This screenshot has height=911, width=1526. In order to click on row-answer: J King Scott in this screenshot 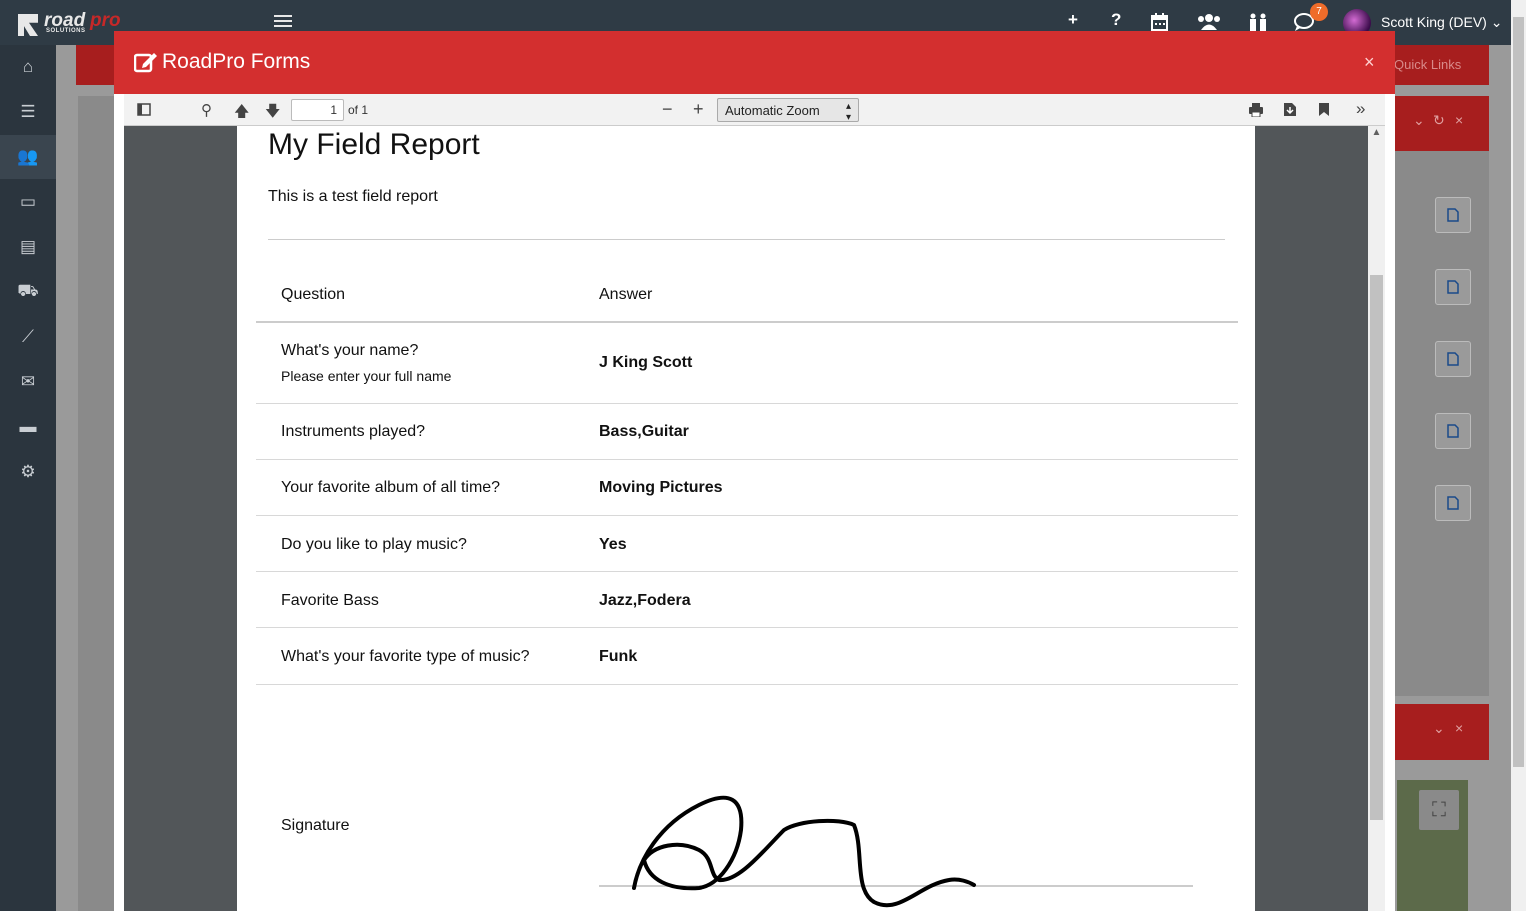, I will do `click(646, 362)`.